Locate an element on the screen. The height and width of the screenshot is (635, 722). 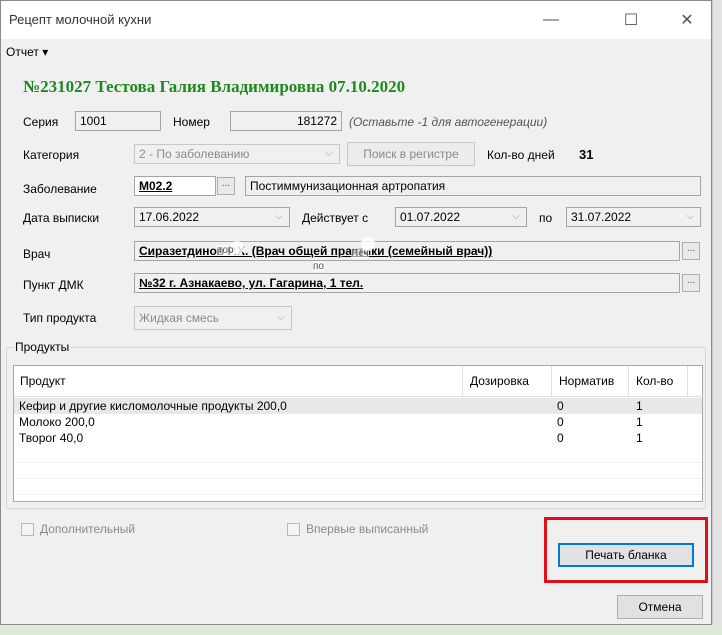
valid-to-label: по is located at coordinates (546, 218).